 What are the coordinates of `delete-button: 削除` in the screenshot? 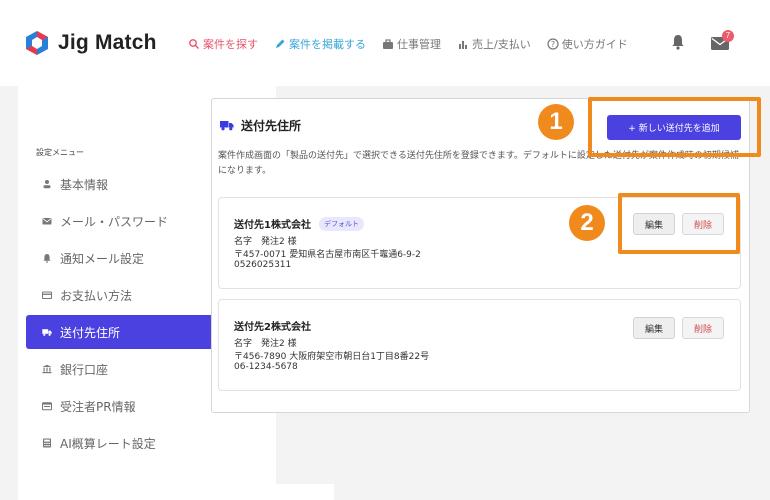 It's located at (703, 328).